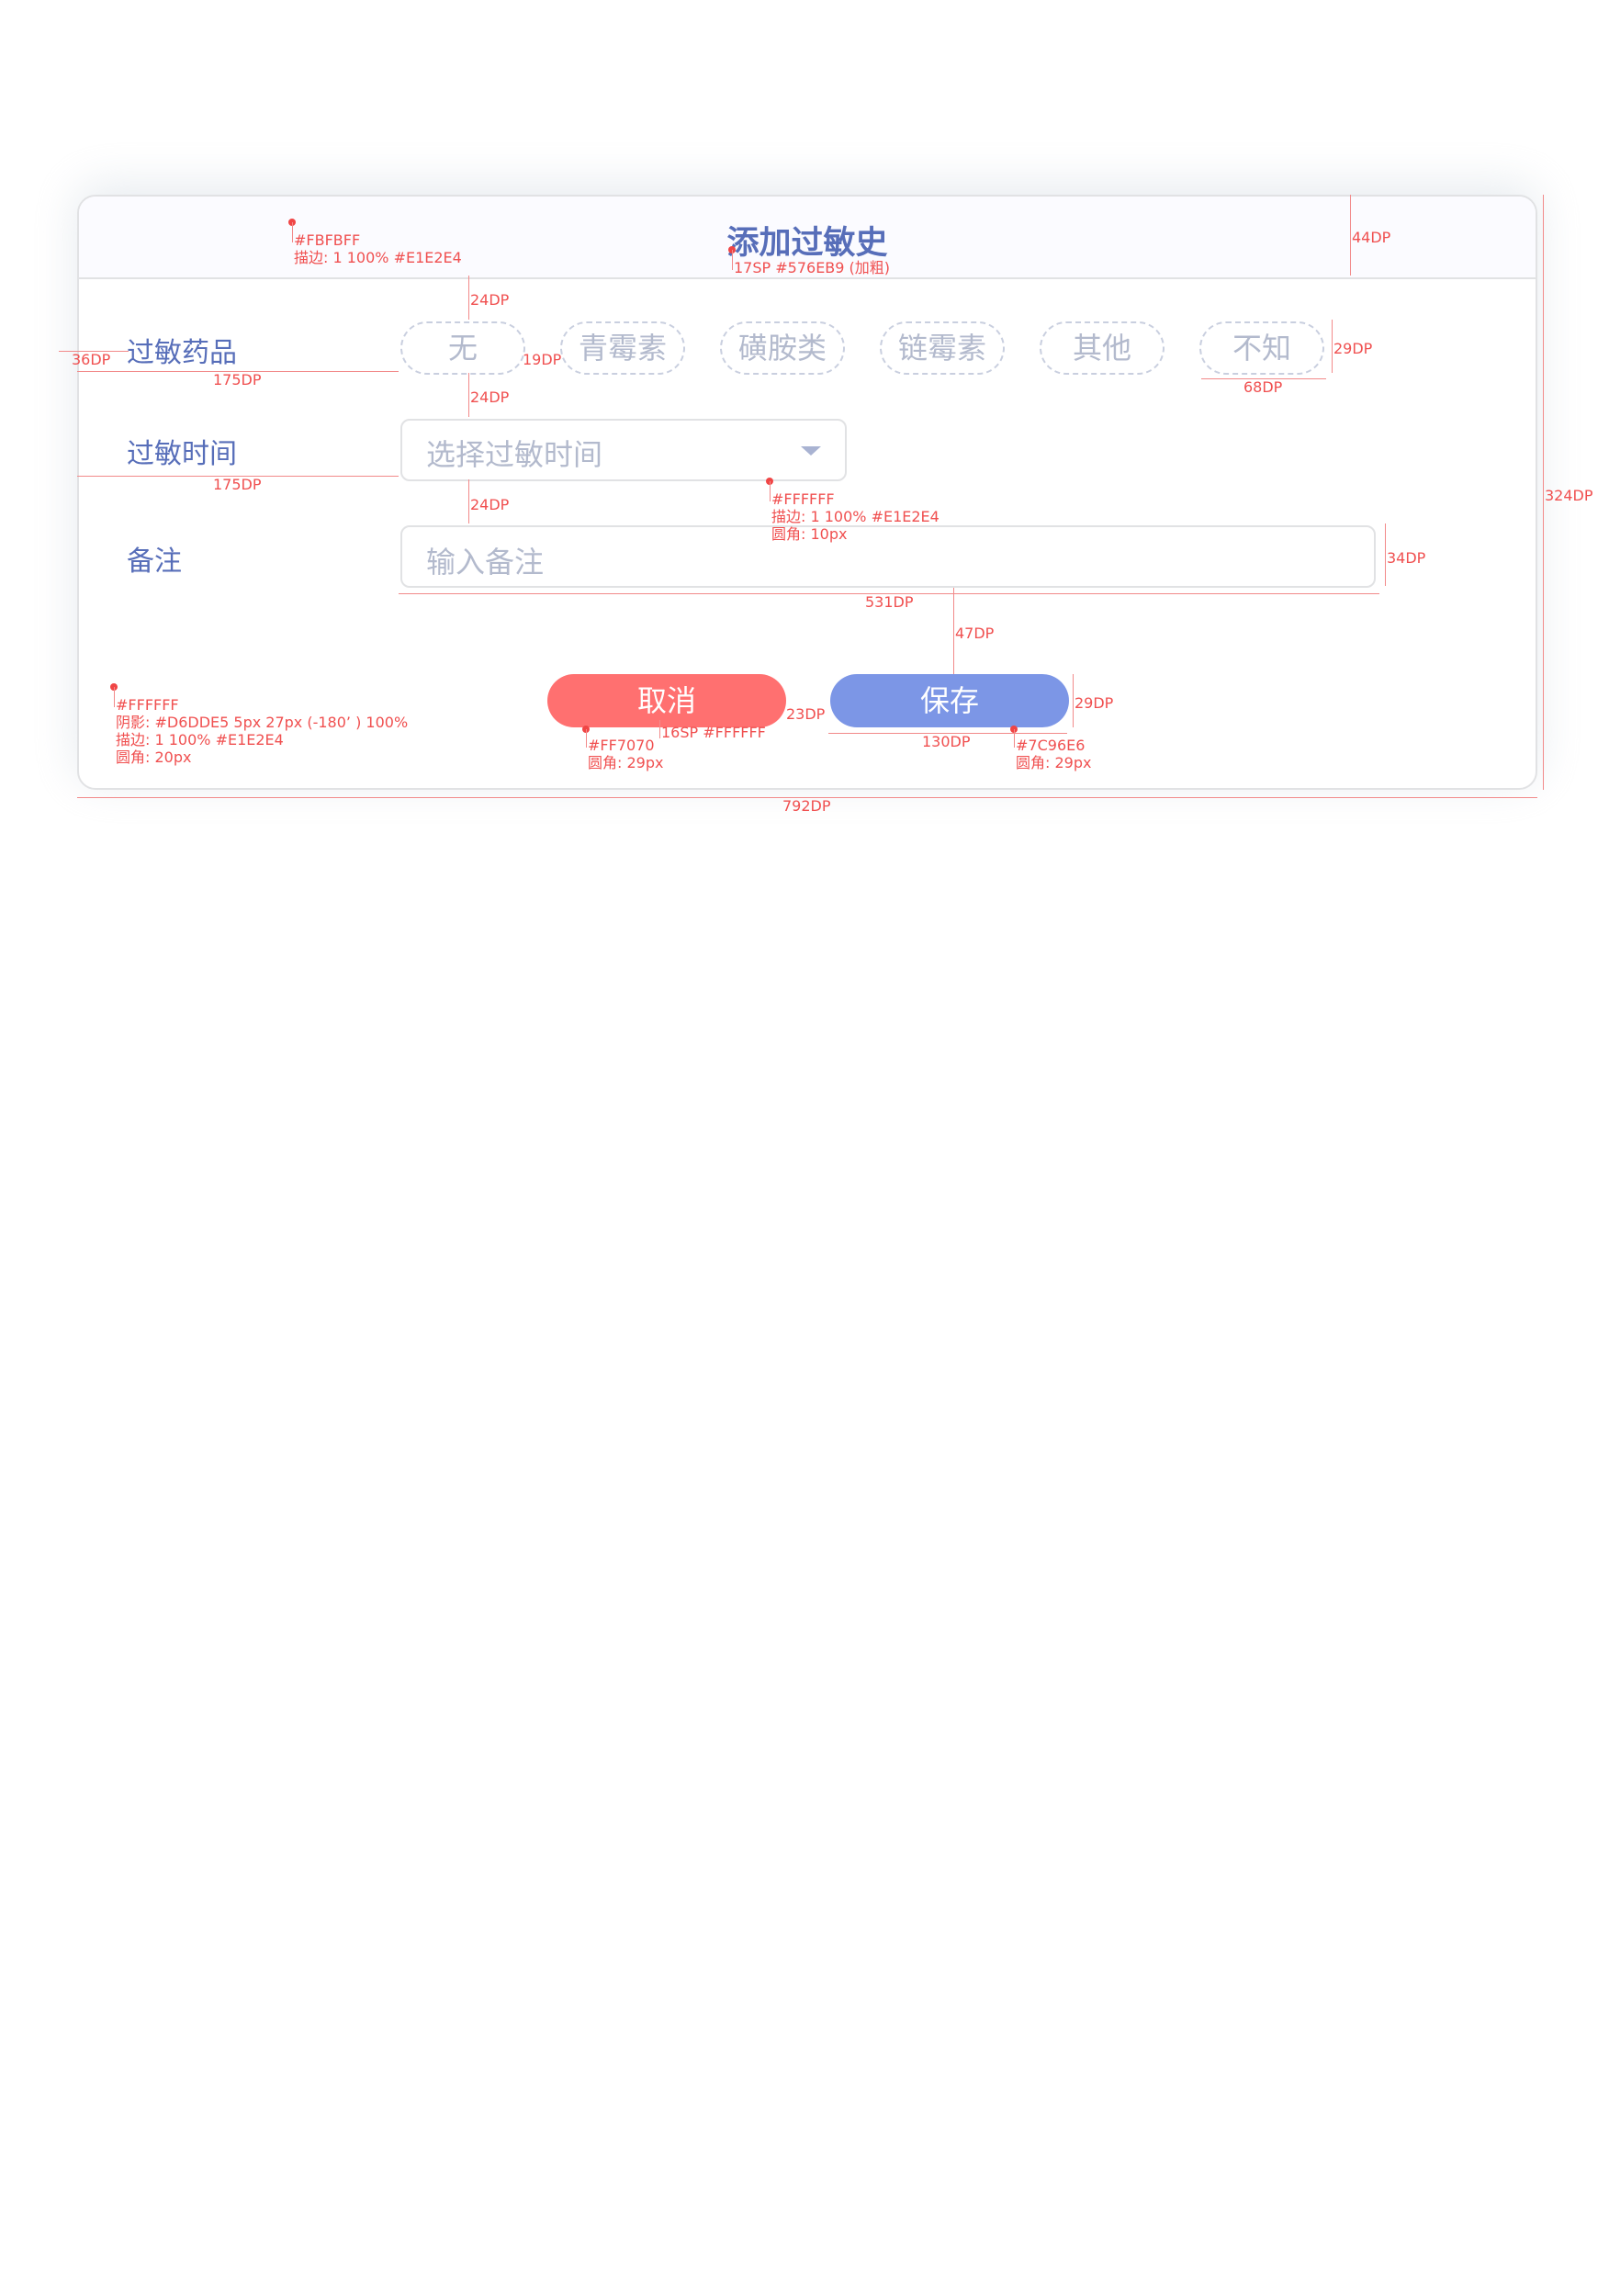  I want to click on cancel-spec-annotation: #FF7070 圆角: 29px, so click(625, 754).